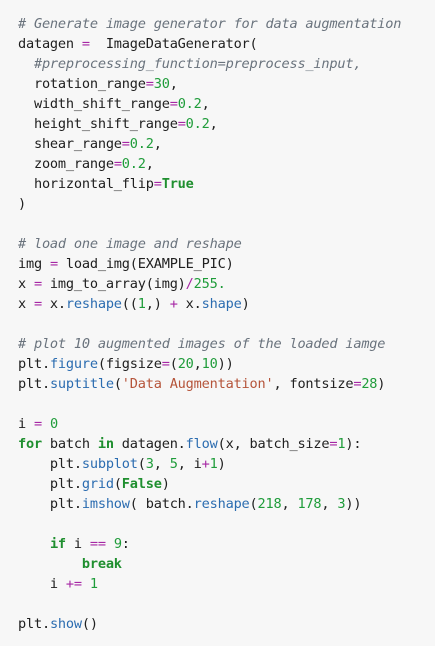  I want to click on code-token: in, so click(105, 444).